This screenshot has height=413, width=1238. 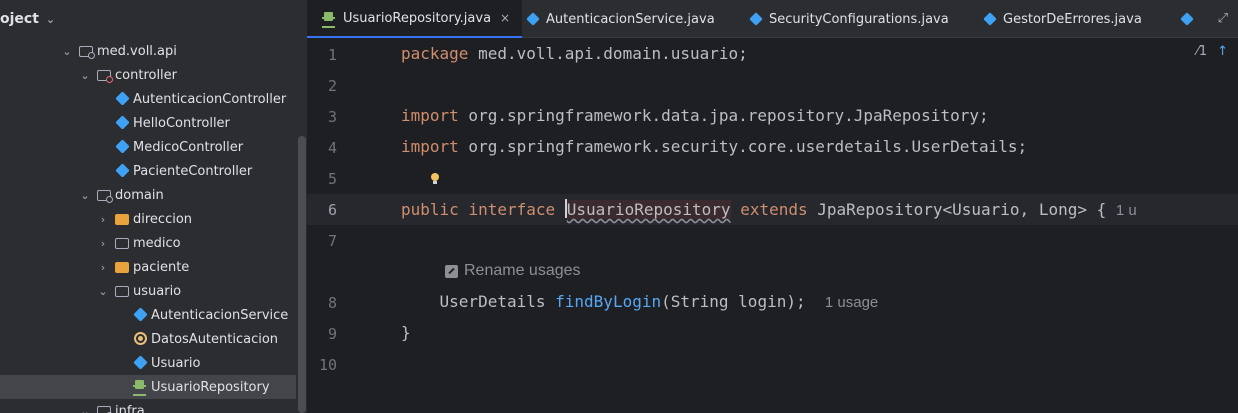 I want to click on line-number: 8, so click(x=332, y=303).